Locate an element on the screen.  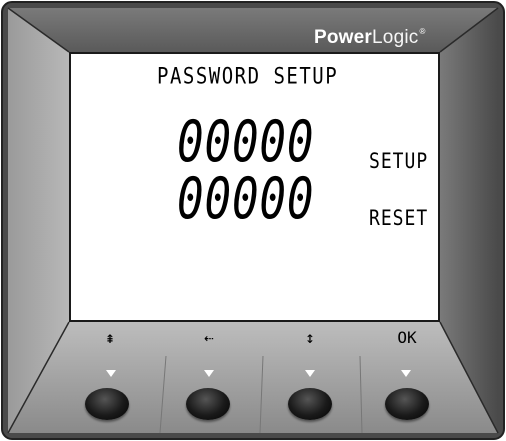
password-setup-value: 00000 is located at coordinates (246, 141).